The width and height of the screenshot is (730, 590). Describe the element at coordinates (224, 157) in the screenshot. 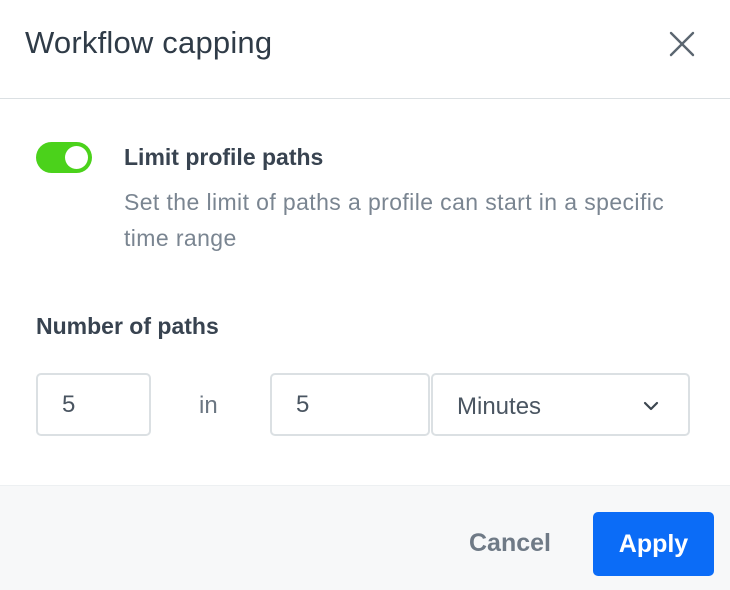

I see `toggle-title: Limit profile paths` at that location.